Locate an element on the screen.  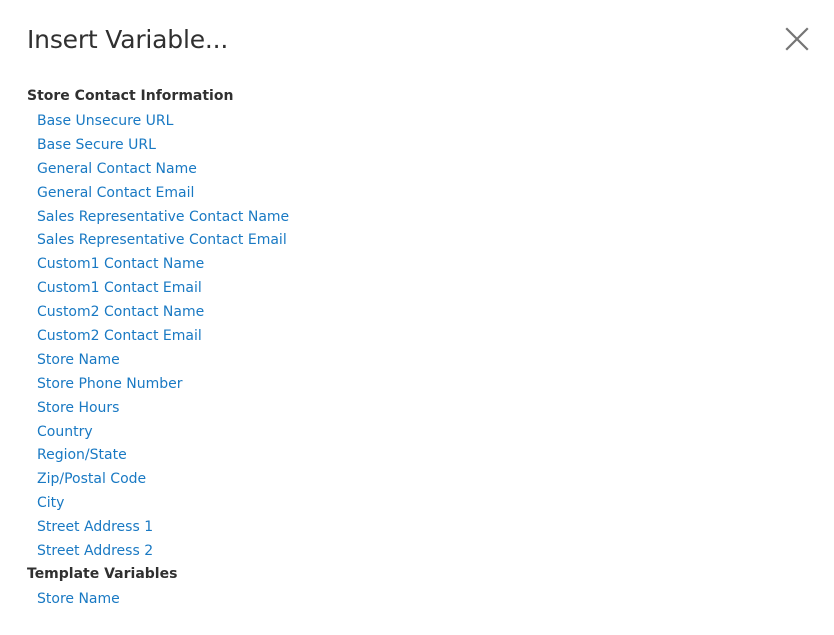
variable-link: General Contact Name is located at coordinates (117, 169).